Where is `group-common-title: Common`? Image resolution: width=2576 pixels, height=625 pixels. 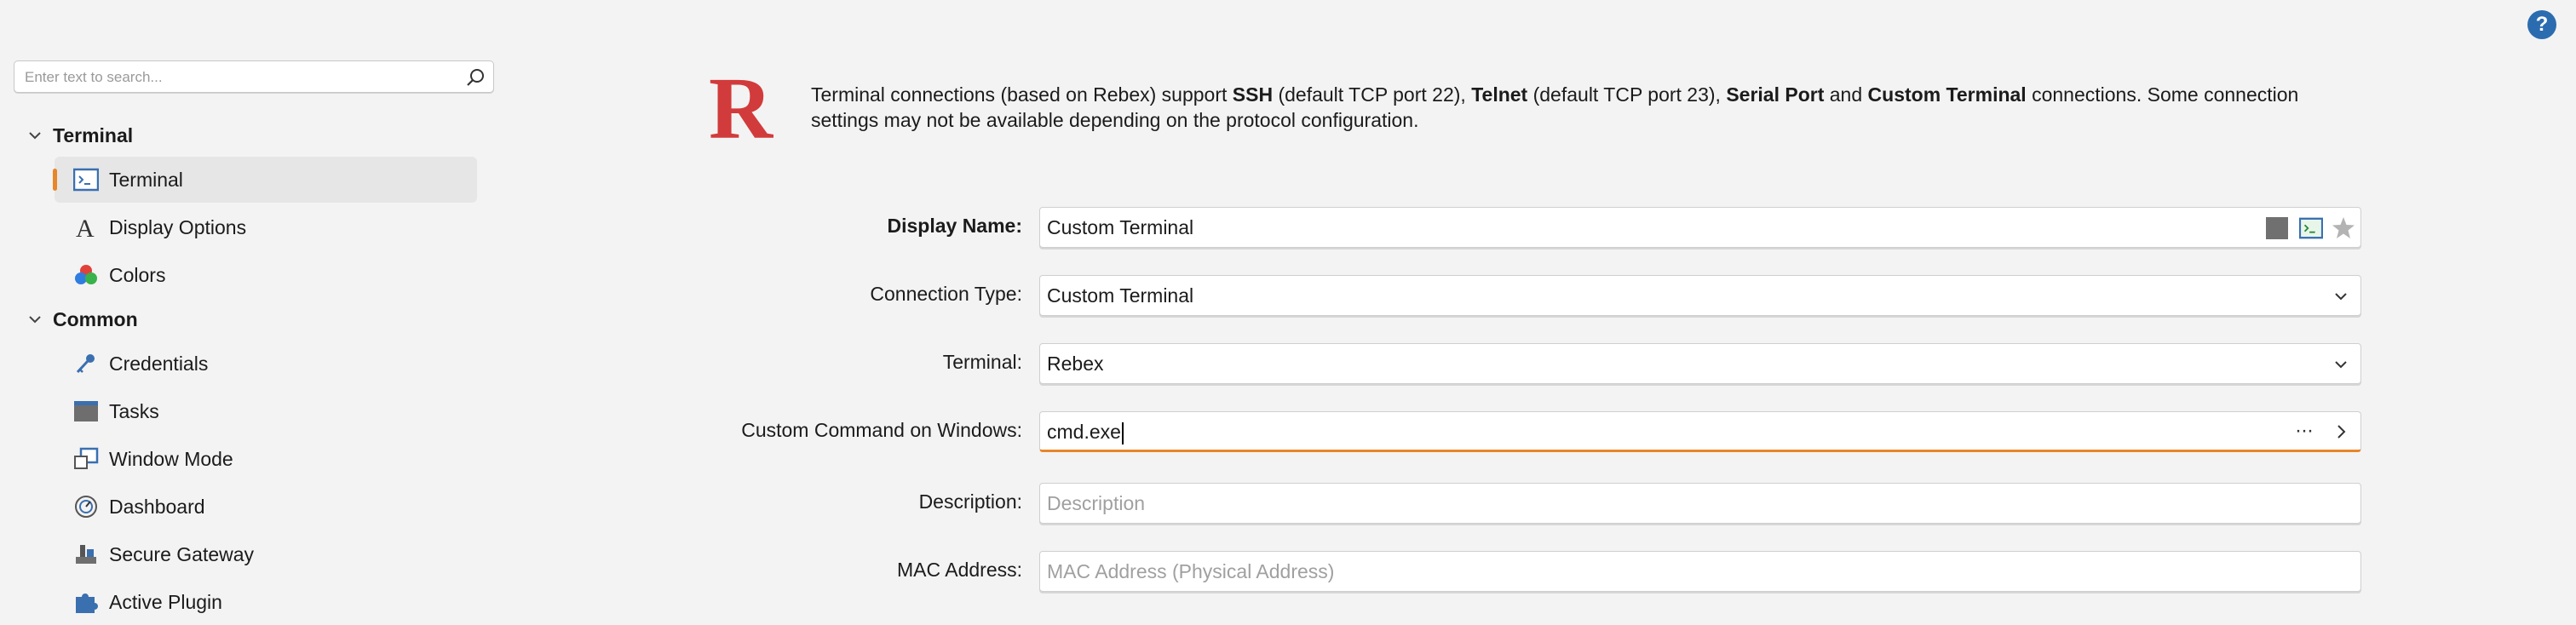
group-common-title: Common is located at coordinates (96, 319).